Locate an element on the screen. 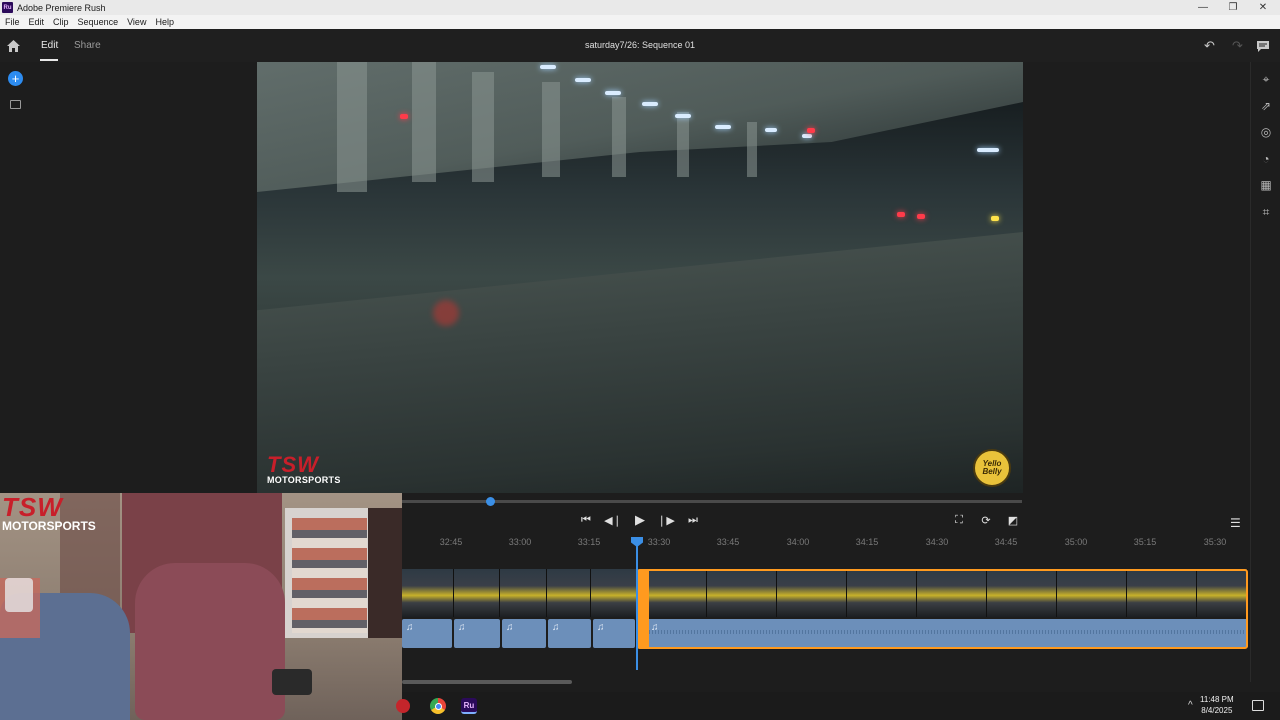 Image resolution: width=1280 pixels, height=720 pixels. ruler-tick: 35:30 is located at coordinates (1215, 542).